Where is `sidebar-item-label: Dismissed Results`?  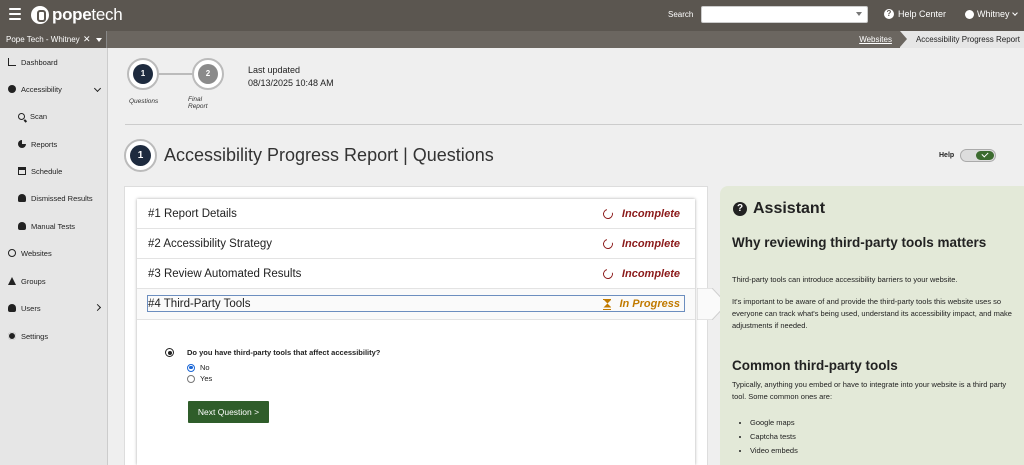
sidebar-item-label: Dismissed Results is located at coordinates (62, 198).